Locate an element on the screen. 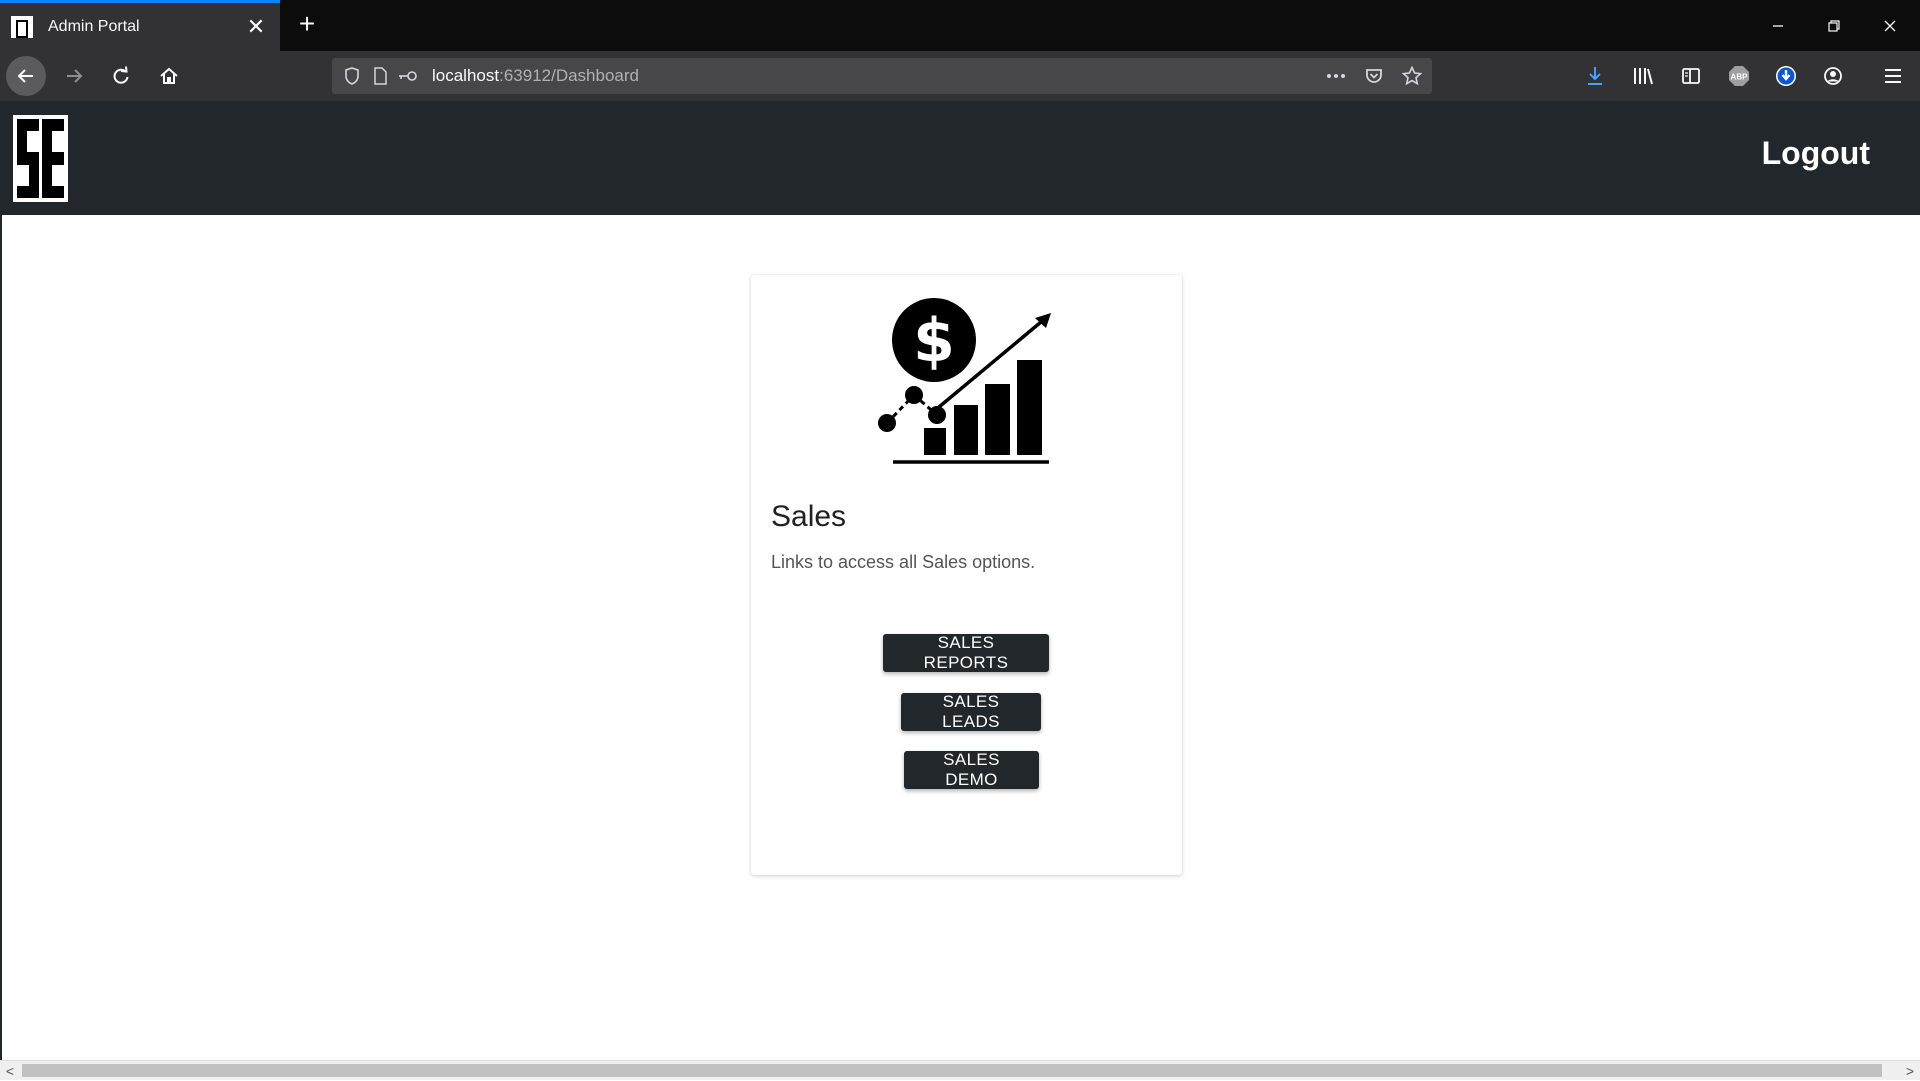  back-arrow-icon is located at coordinates (26, 76).